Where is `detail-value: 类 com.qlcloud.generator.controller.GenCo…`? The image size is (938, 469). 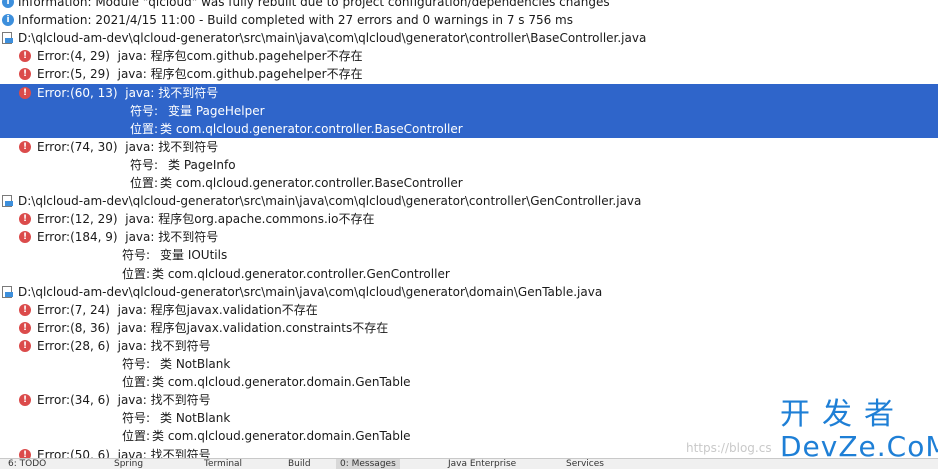 detail-value: 类 com.qlcloud.generator.controller.GenCo… is located at coordinates (301, 273).